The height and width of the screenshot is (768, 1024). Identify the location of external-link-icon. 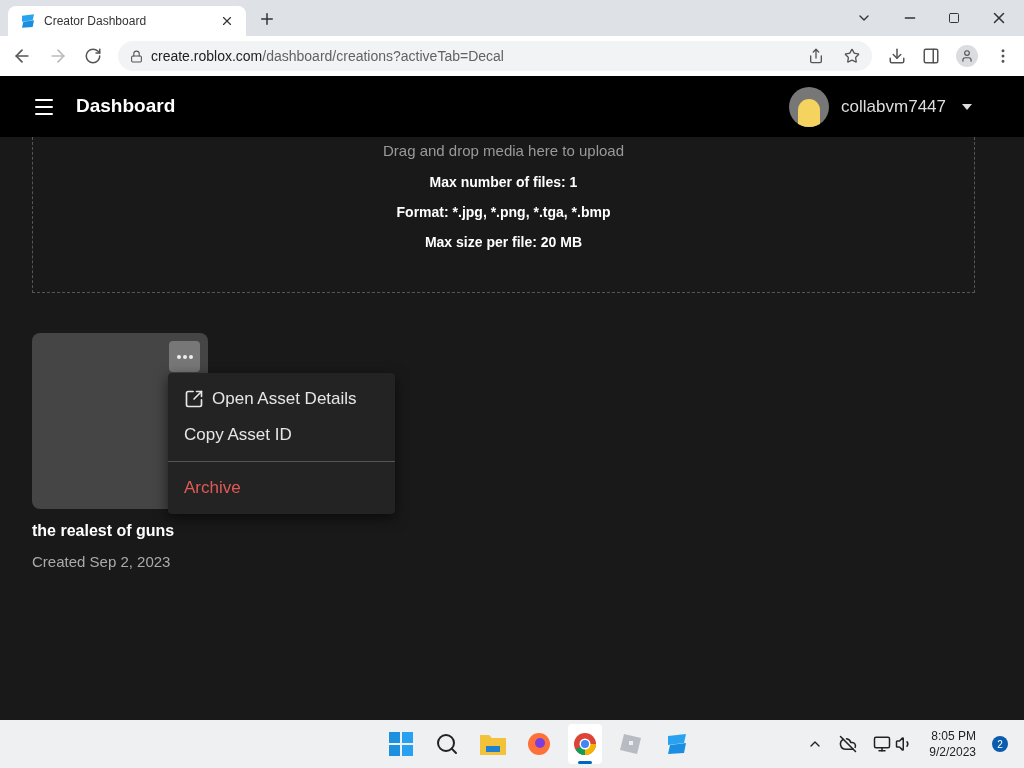
(194, 399).